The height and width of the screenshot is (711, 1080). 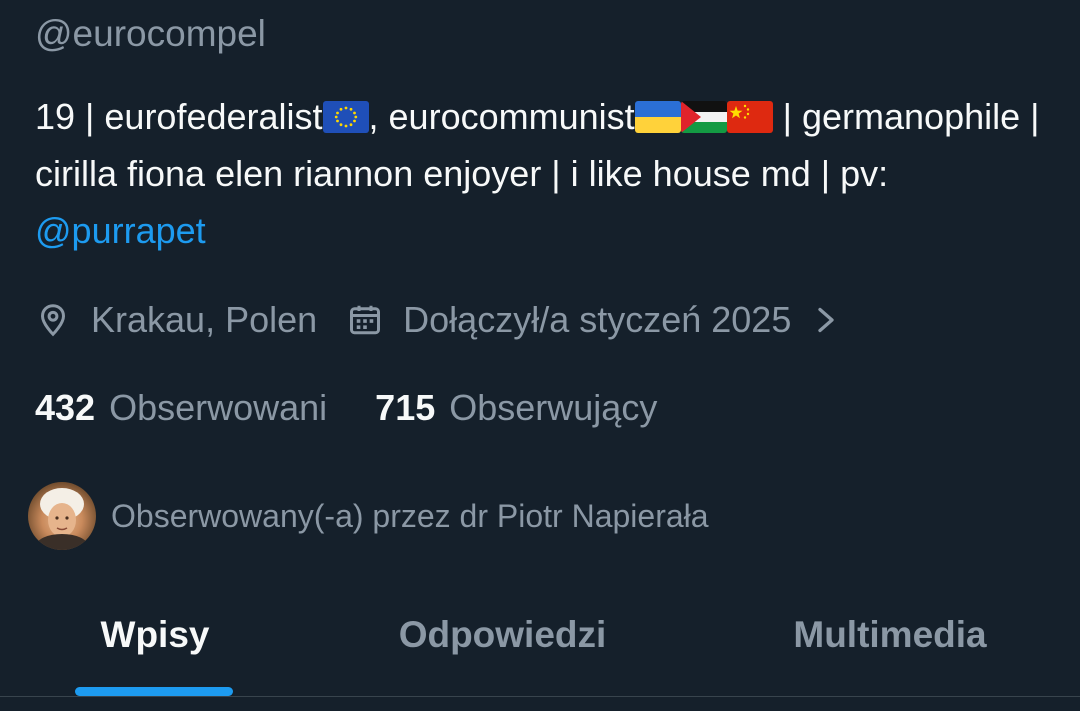 What do you see at coordinates (53, 320) in the screenshot?
I see `location-pin-icon` at bounding box center [53, 320].